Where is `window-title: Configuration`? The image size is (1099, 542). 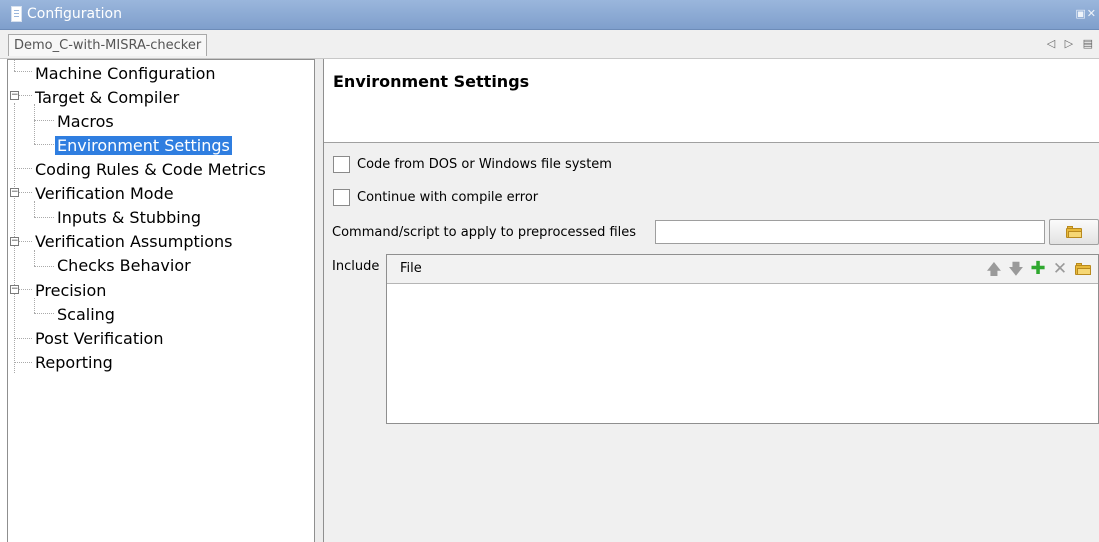
window-title: Configuration is located at coordinates (74, 14).